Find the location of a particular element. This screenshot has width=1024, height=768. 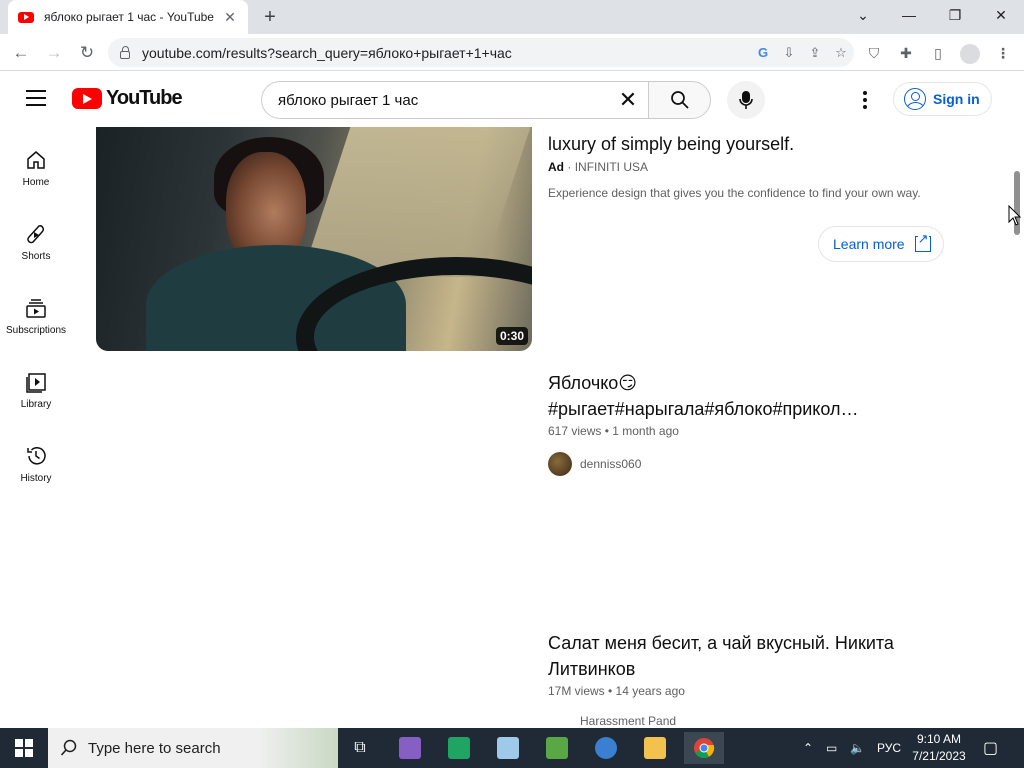

tab-close-icon: ✕ is located at coordinates (230, 17).